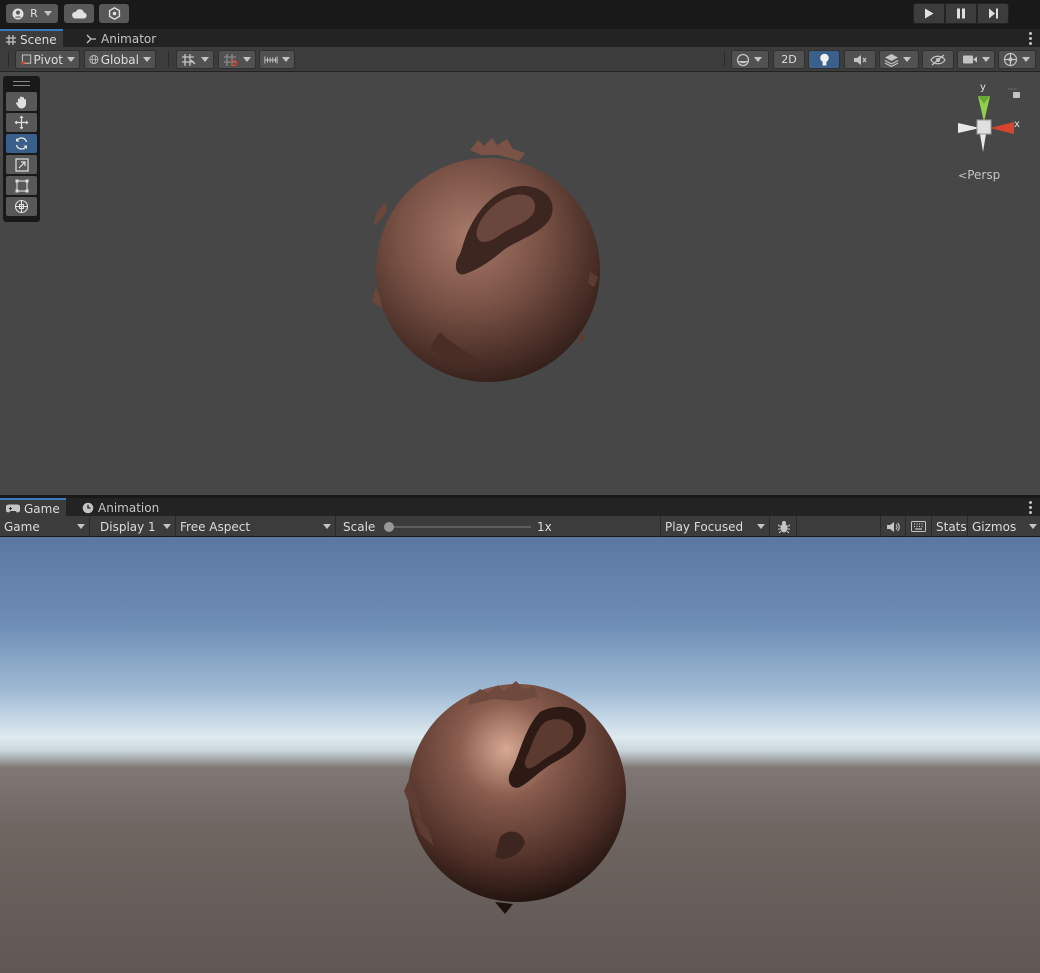  I want to click on scale-label: Scale, so click(359, 526).